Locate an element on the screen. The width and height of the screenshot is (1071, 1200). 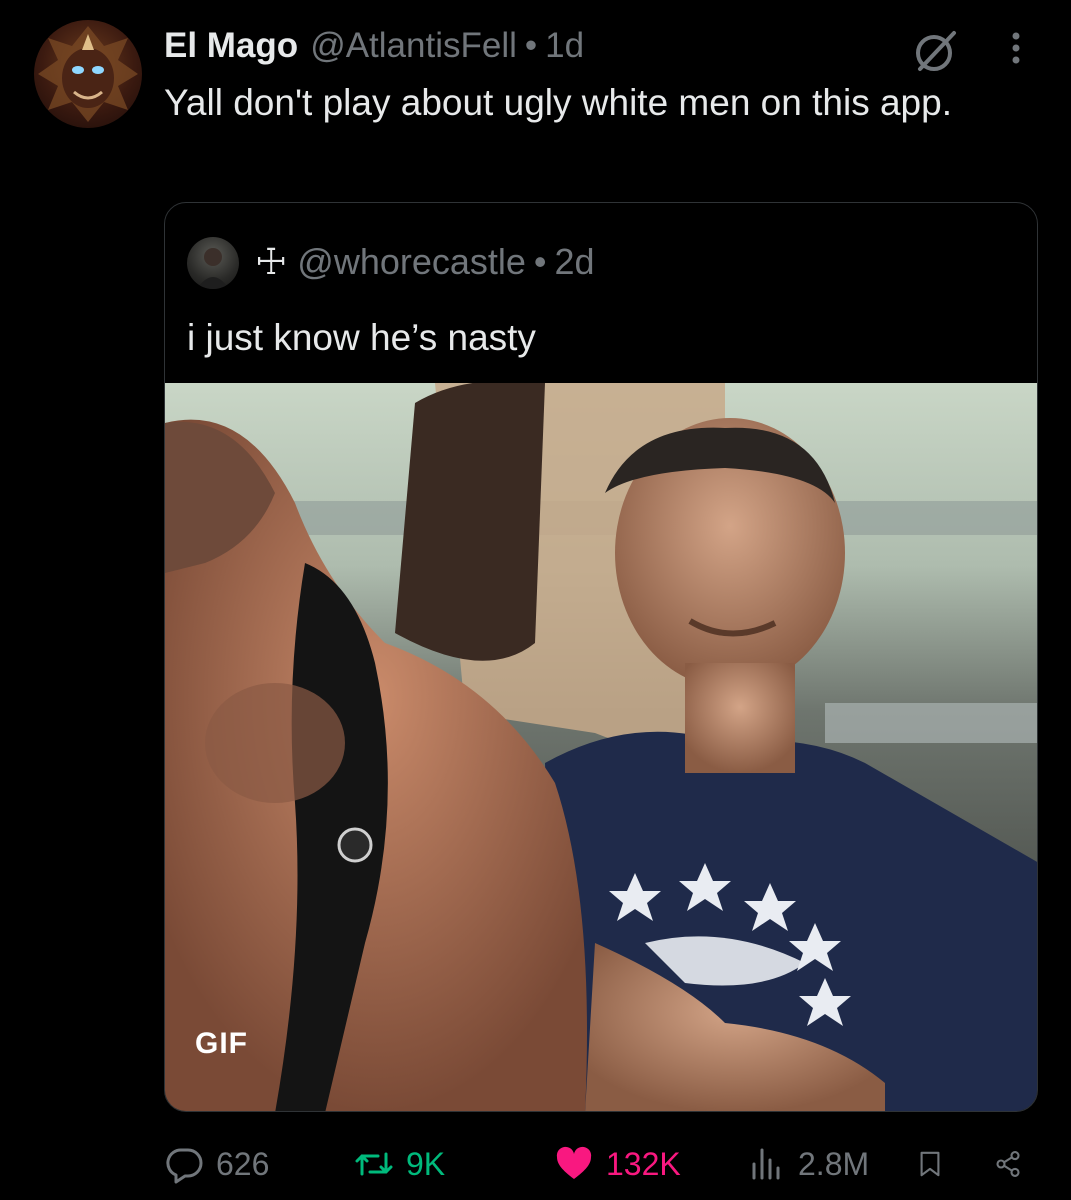
quoted-avatar-image is located at coordinates (213, 268).